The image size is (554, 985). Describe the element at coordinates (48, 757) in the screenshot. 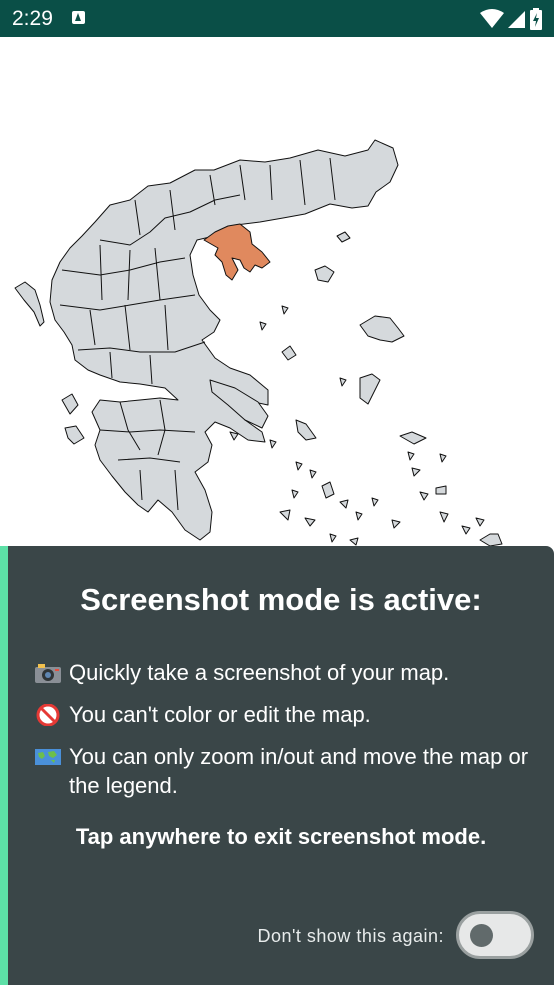

I see `world-map-icon` at that location.